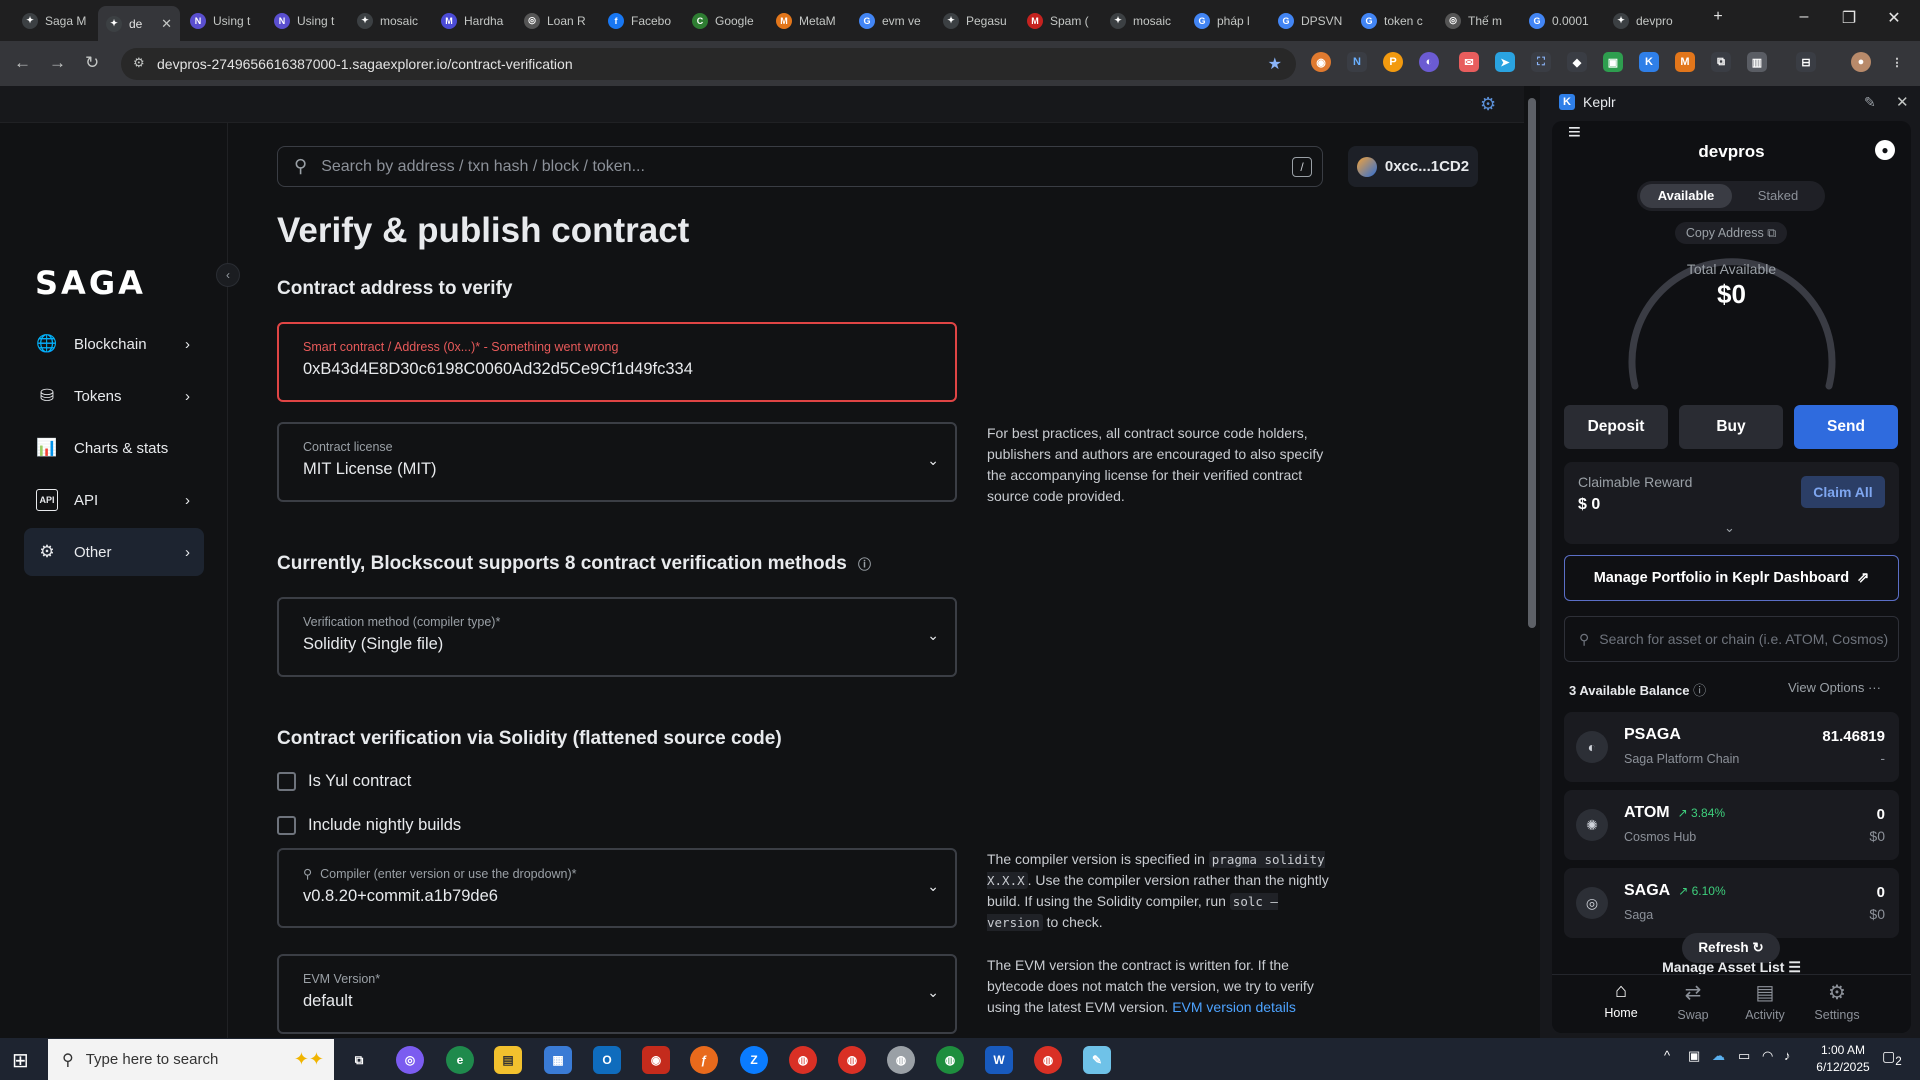 This screenshot has height=1080, width=1920. Describe the element at coordinates (92, 63) in the screenshot. I see `reload-icon: ↻` at that location.